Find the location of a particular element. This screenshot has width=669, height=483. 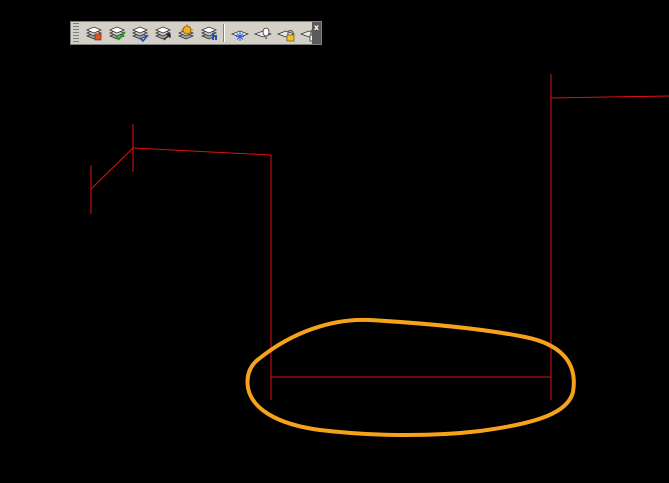

layer-properties-icon is located at coordinates (93, 33).